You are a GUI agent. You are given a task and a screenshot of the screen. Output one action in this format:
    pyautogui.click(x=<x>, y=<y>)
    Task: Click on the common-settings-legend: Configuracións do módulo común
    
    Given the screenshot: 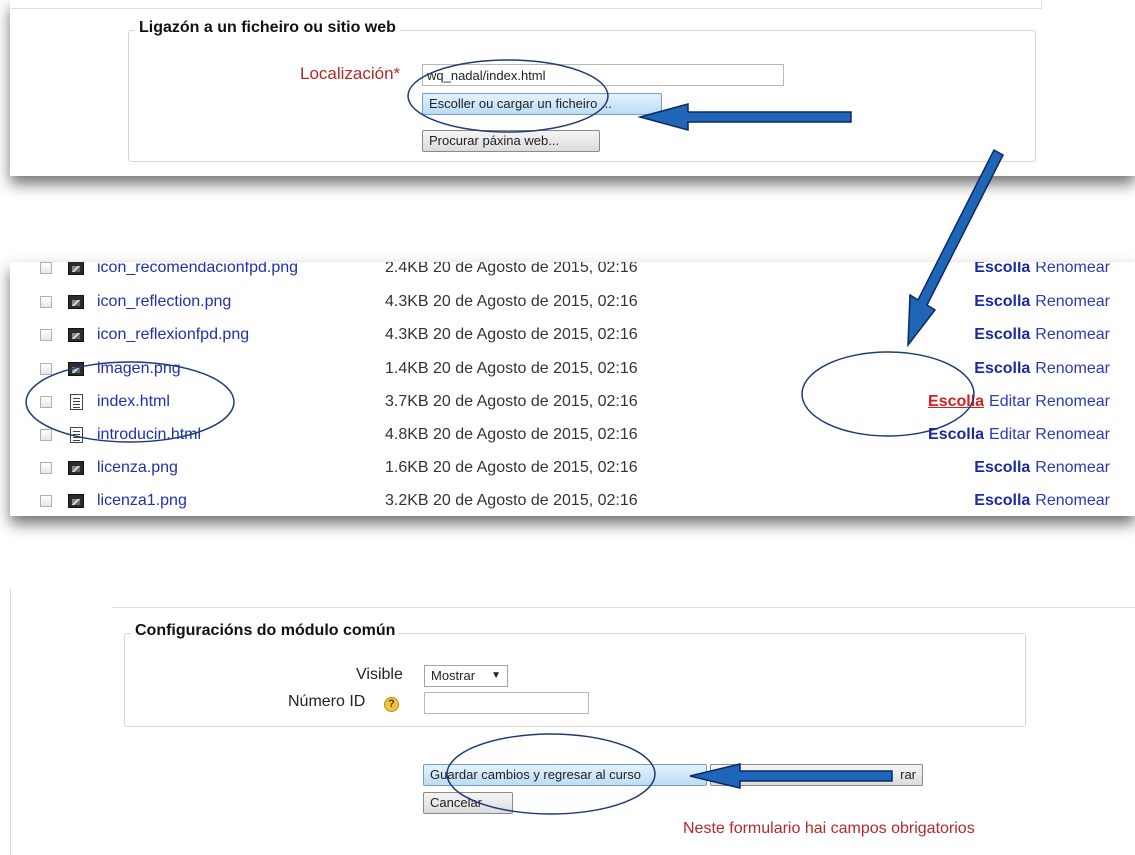 What is the action you would take?
    pyautogui.click(x=265, y=631)
    